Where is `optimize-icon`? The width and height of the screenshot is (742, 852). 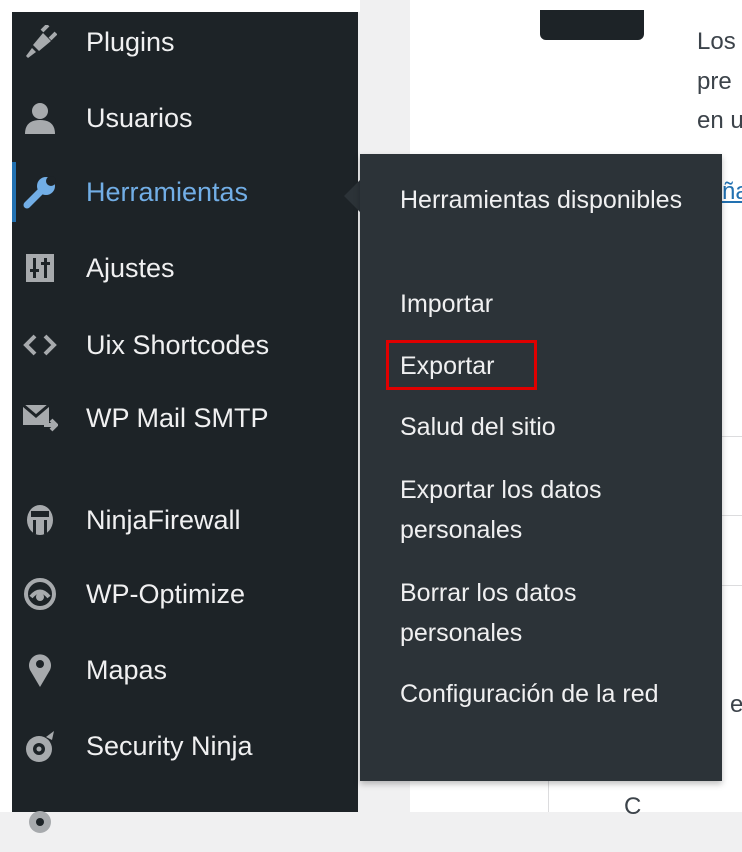
optimize-icon is located at coordinates (40, 594).